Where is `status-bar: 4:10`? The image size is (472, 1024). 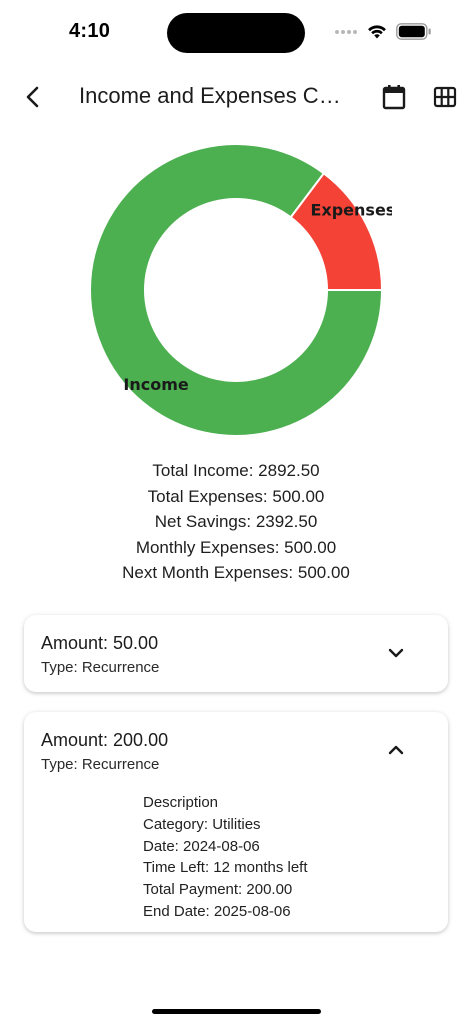
status-bar: 4:10 is located at coordinates (236, 32).